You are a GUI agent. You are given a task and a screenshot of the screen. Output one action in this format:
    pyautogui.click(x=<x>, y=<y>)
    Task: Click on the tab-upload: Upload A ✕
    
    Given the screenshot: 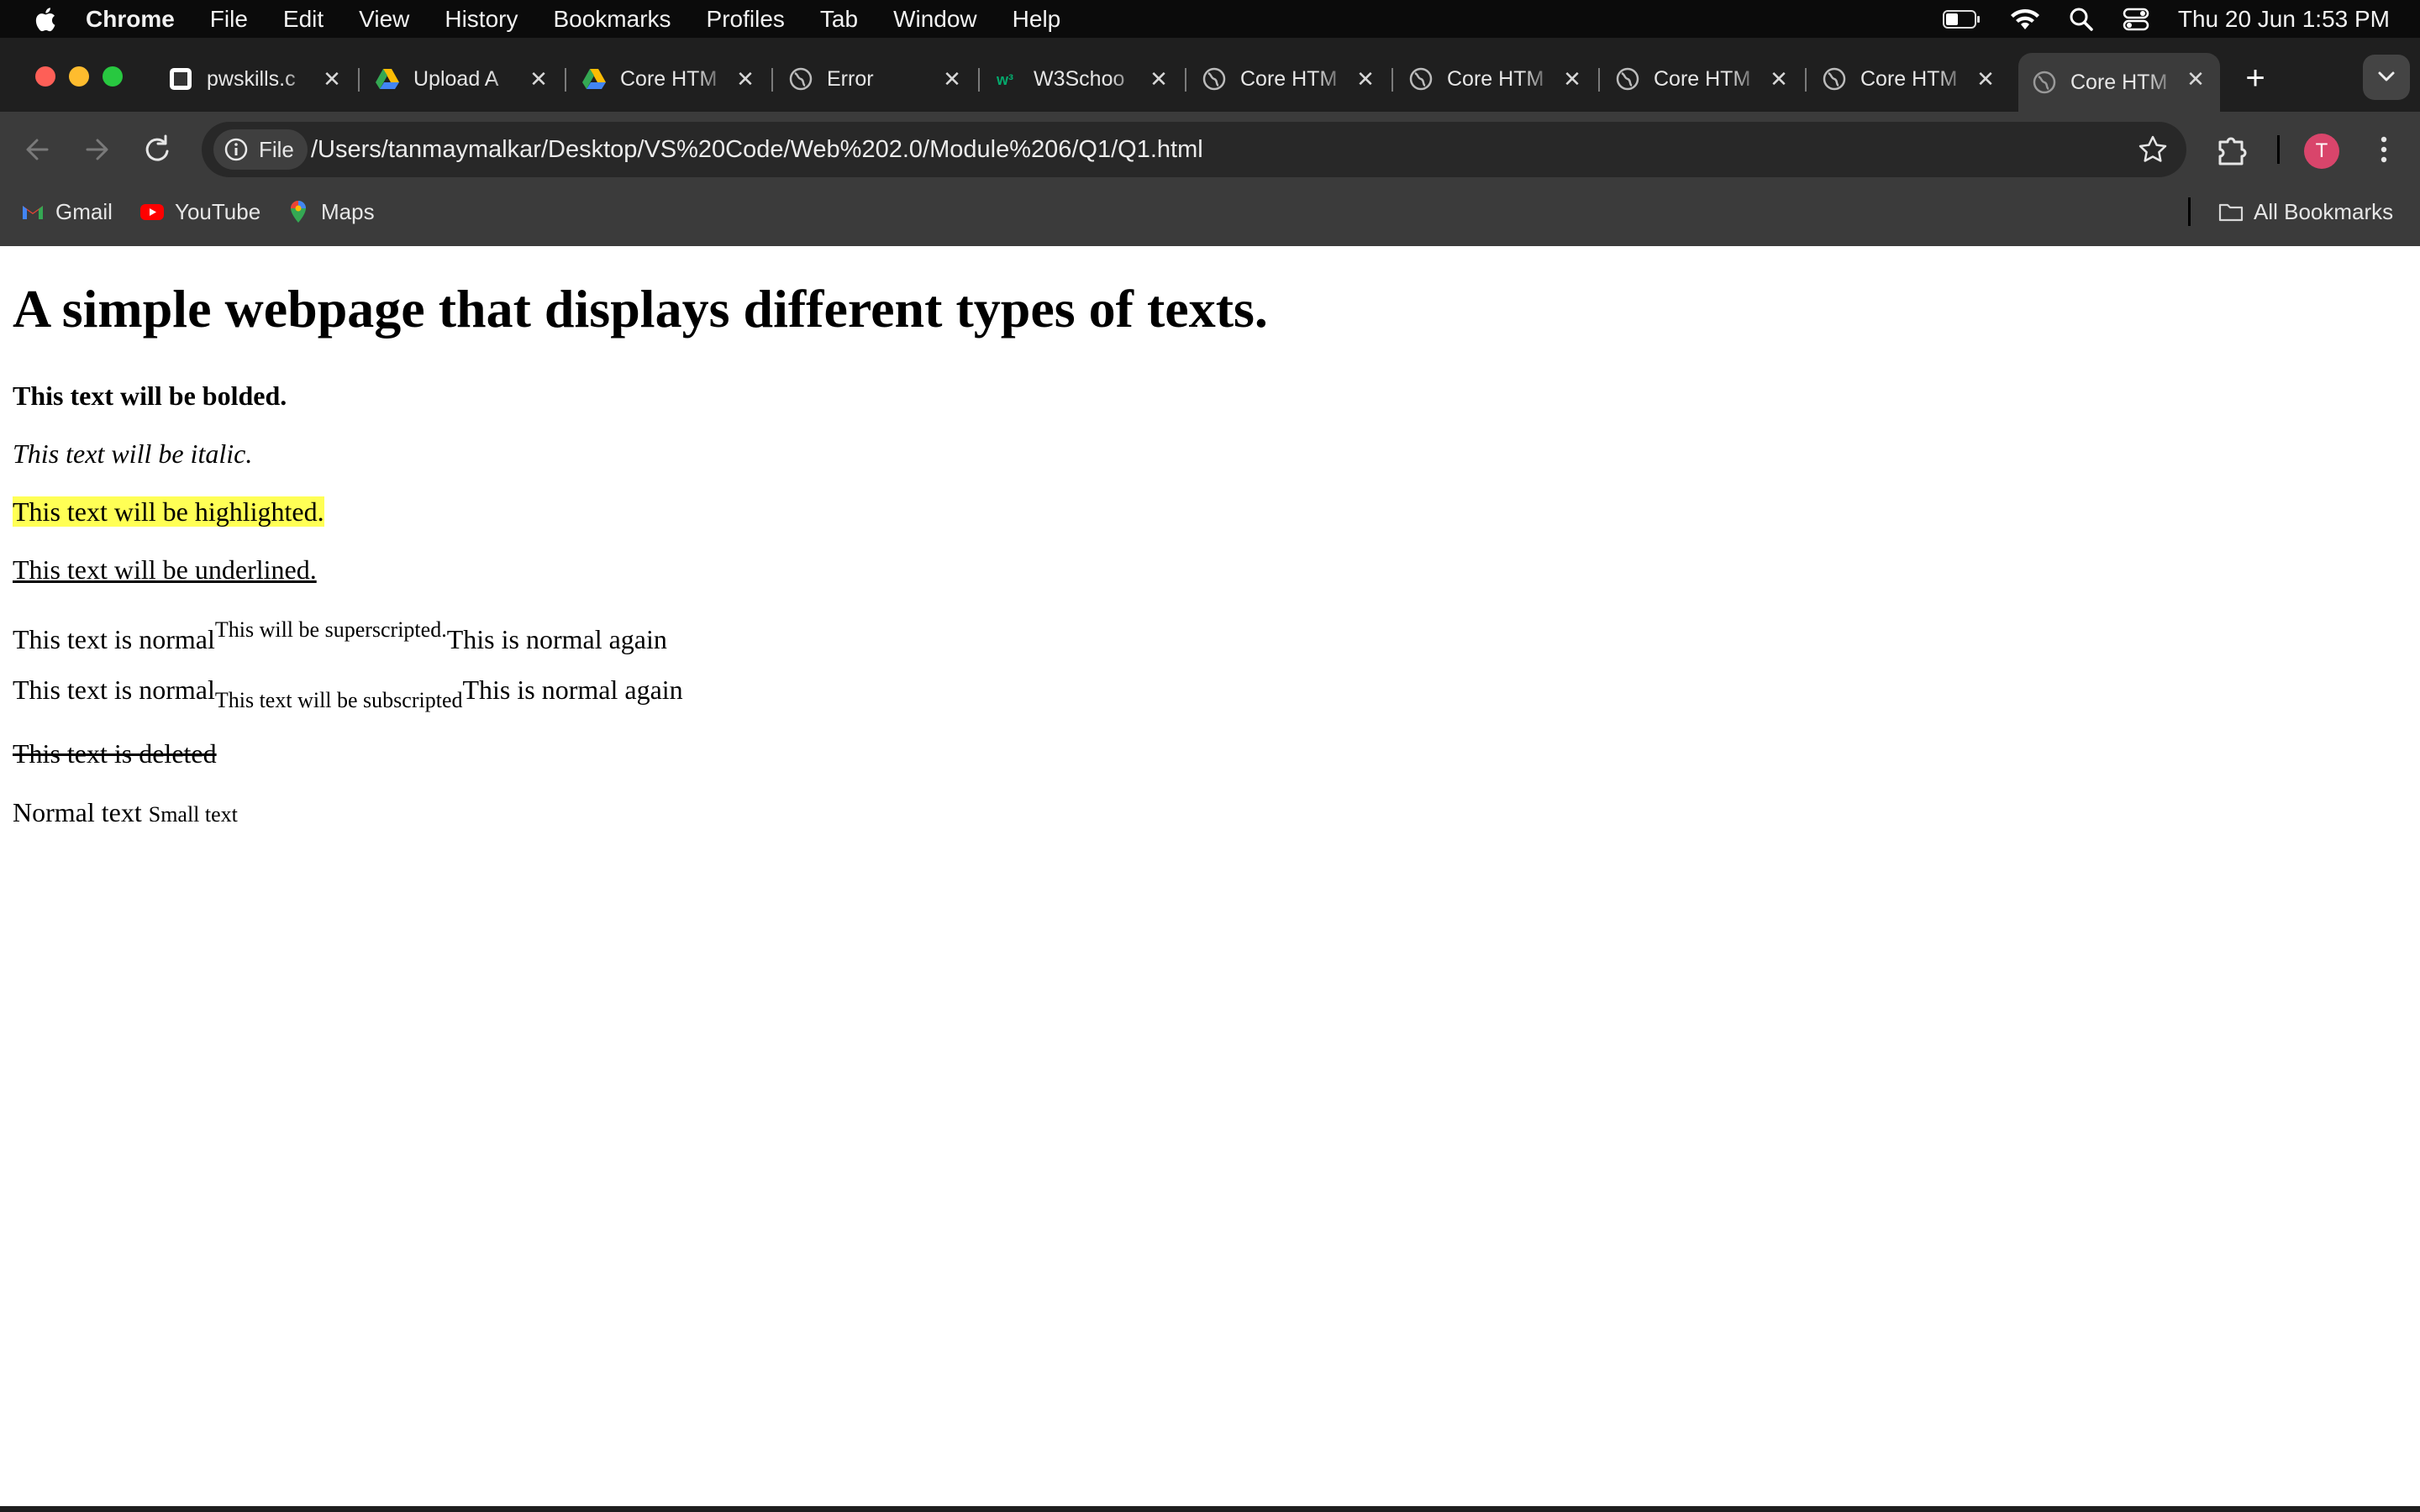 What is the action you would take?
    pyautogui.click(x=464, y=79)
    